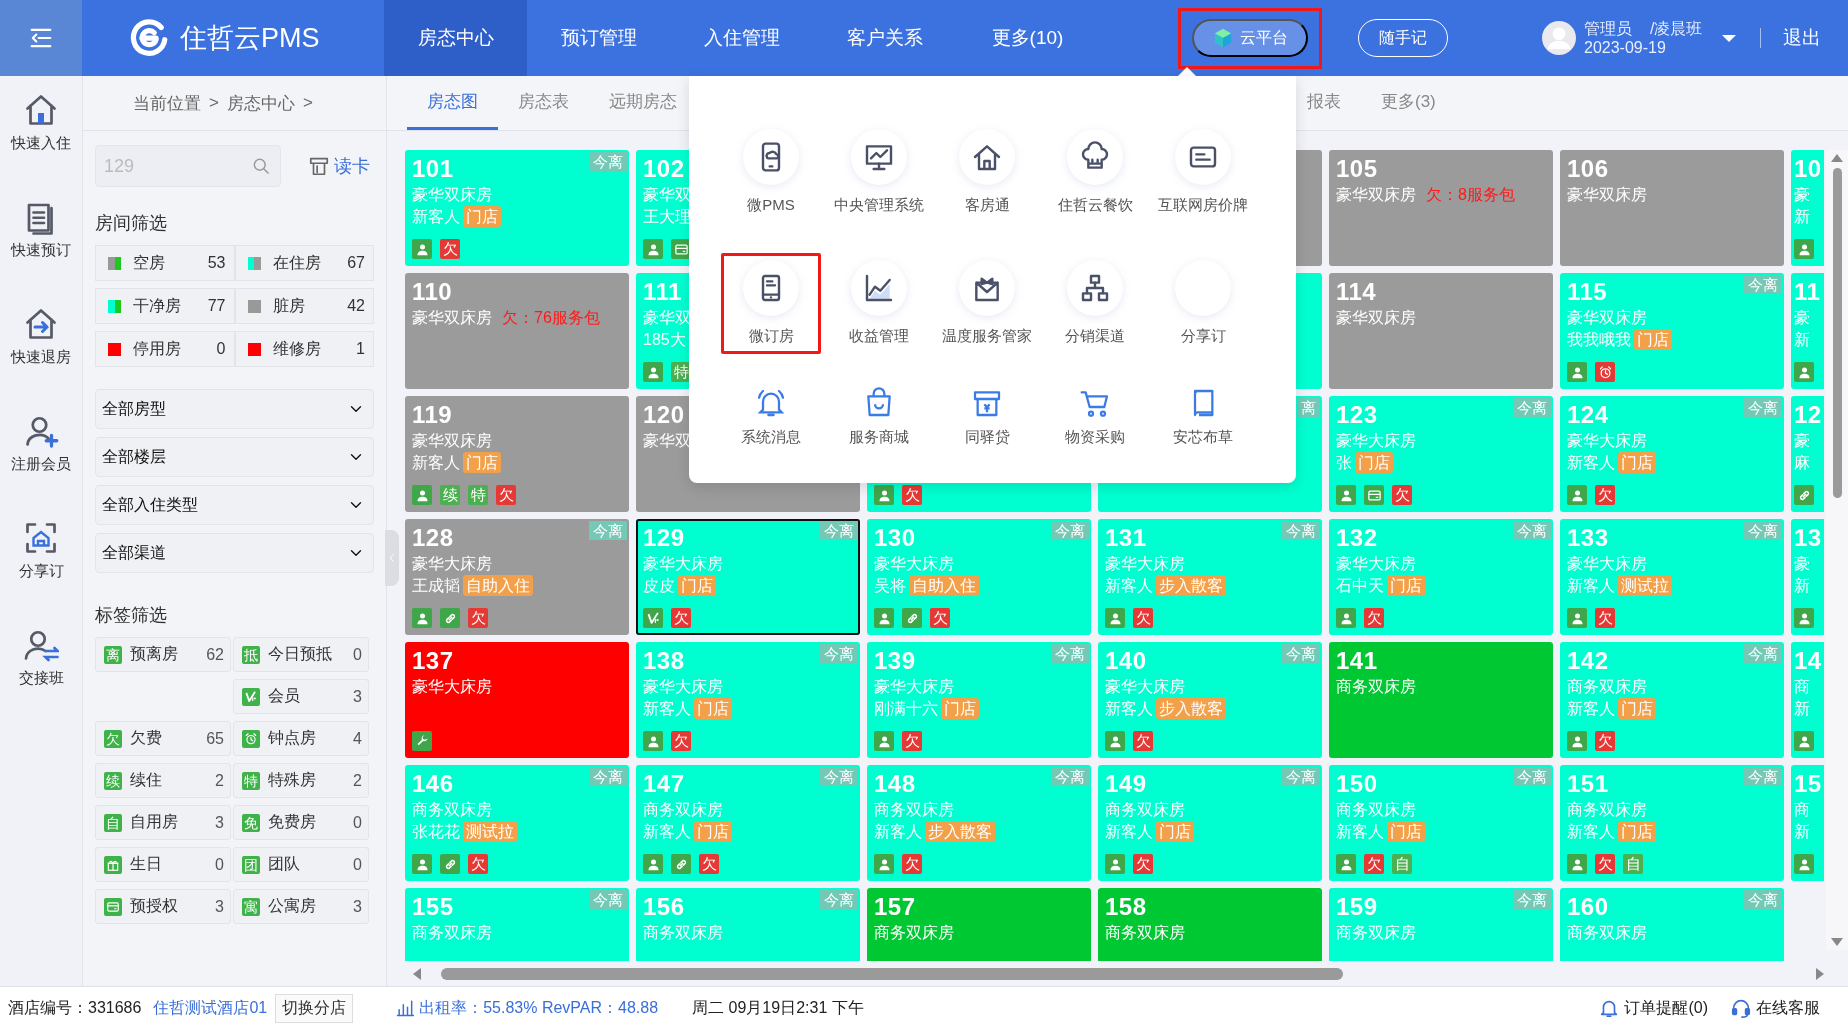 The width and height of the screenshot is (1848, 1029). I want to click on search-icon, so click(261, 166).